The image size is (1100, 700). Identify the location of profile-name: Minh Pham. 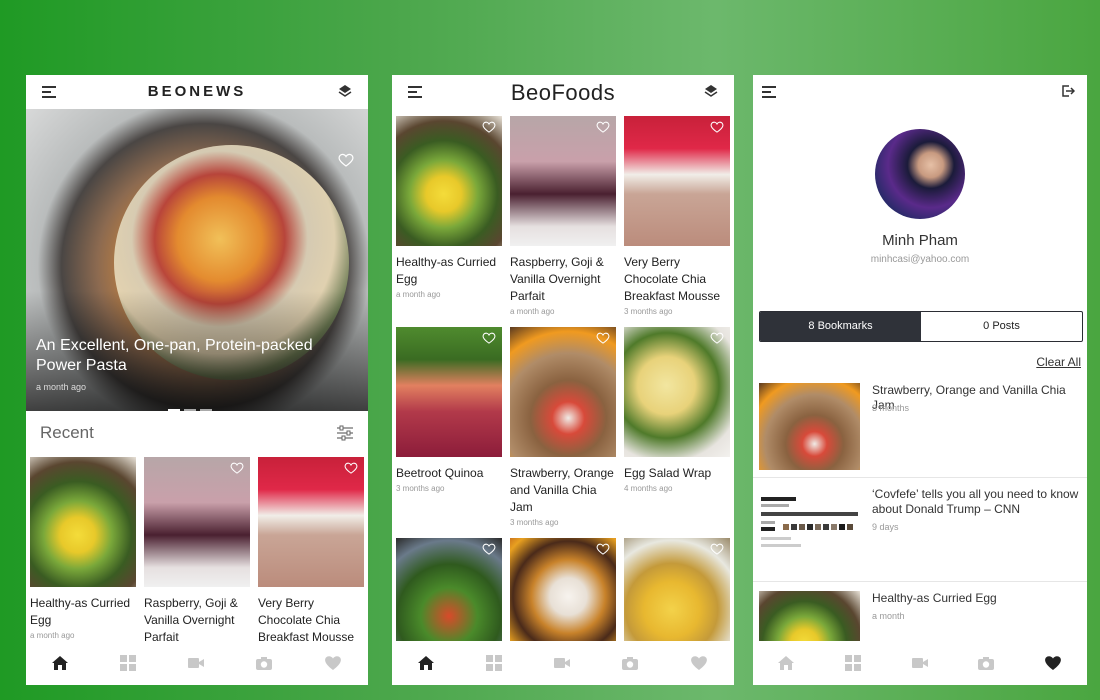
(920, 240).